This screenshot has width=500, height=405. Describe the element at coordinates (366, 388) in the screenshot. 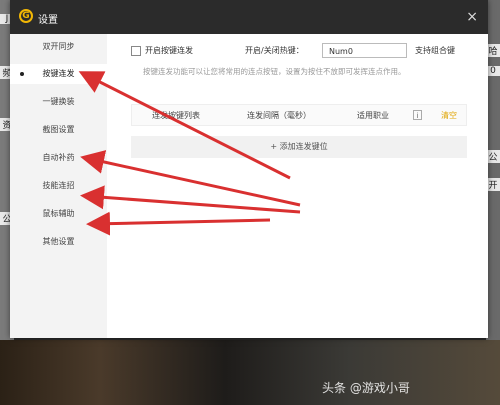

I see `watermark: 头条 @游戏小哥` at that location.